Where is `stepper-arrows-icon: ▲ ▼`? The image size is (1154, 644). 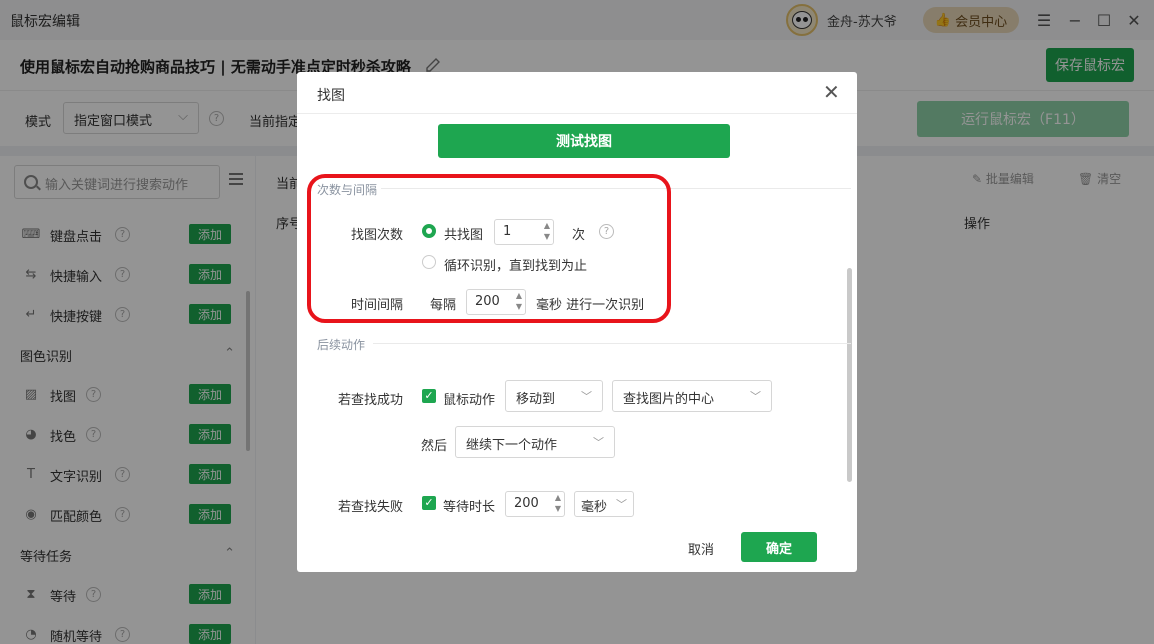 stepper-arrows-icon: ▲ ▼ is located at coordinates (558, 503).